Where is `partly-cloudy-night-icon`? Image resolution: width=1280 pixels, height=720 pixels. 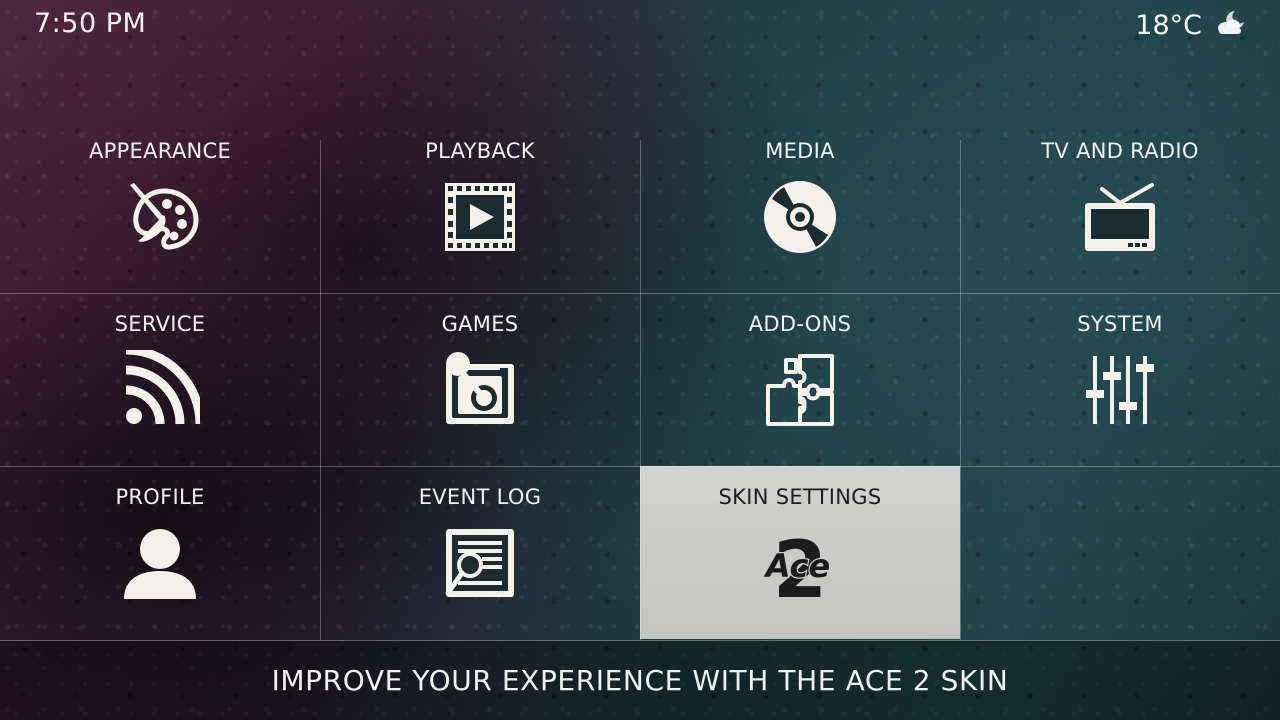
partly-cloudy-night-icon is located at coordinates (1231, 25).